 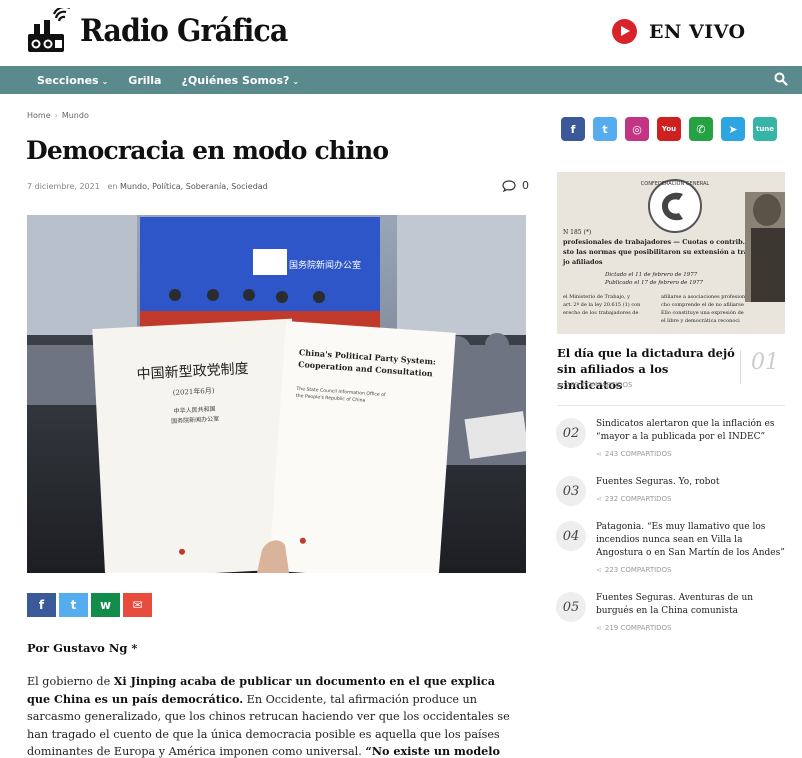 I want to click on doc-line-5: Publicado el 17 de febrero de 1977, so click(x=654, y=283).